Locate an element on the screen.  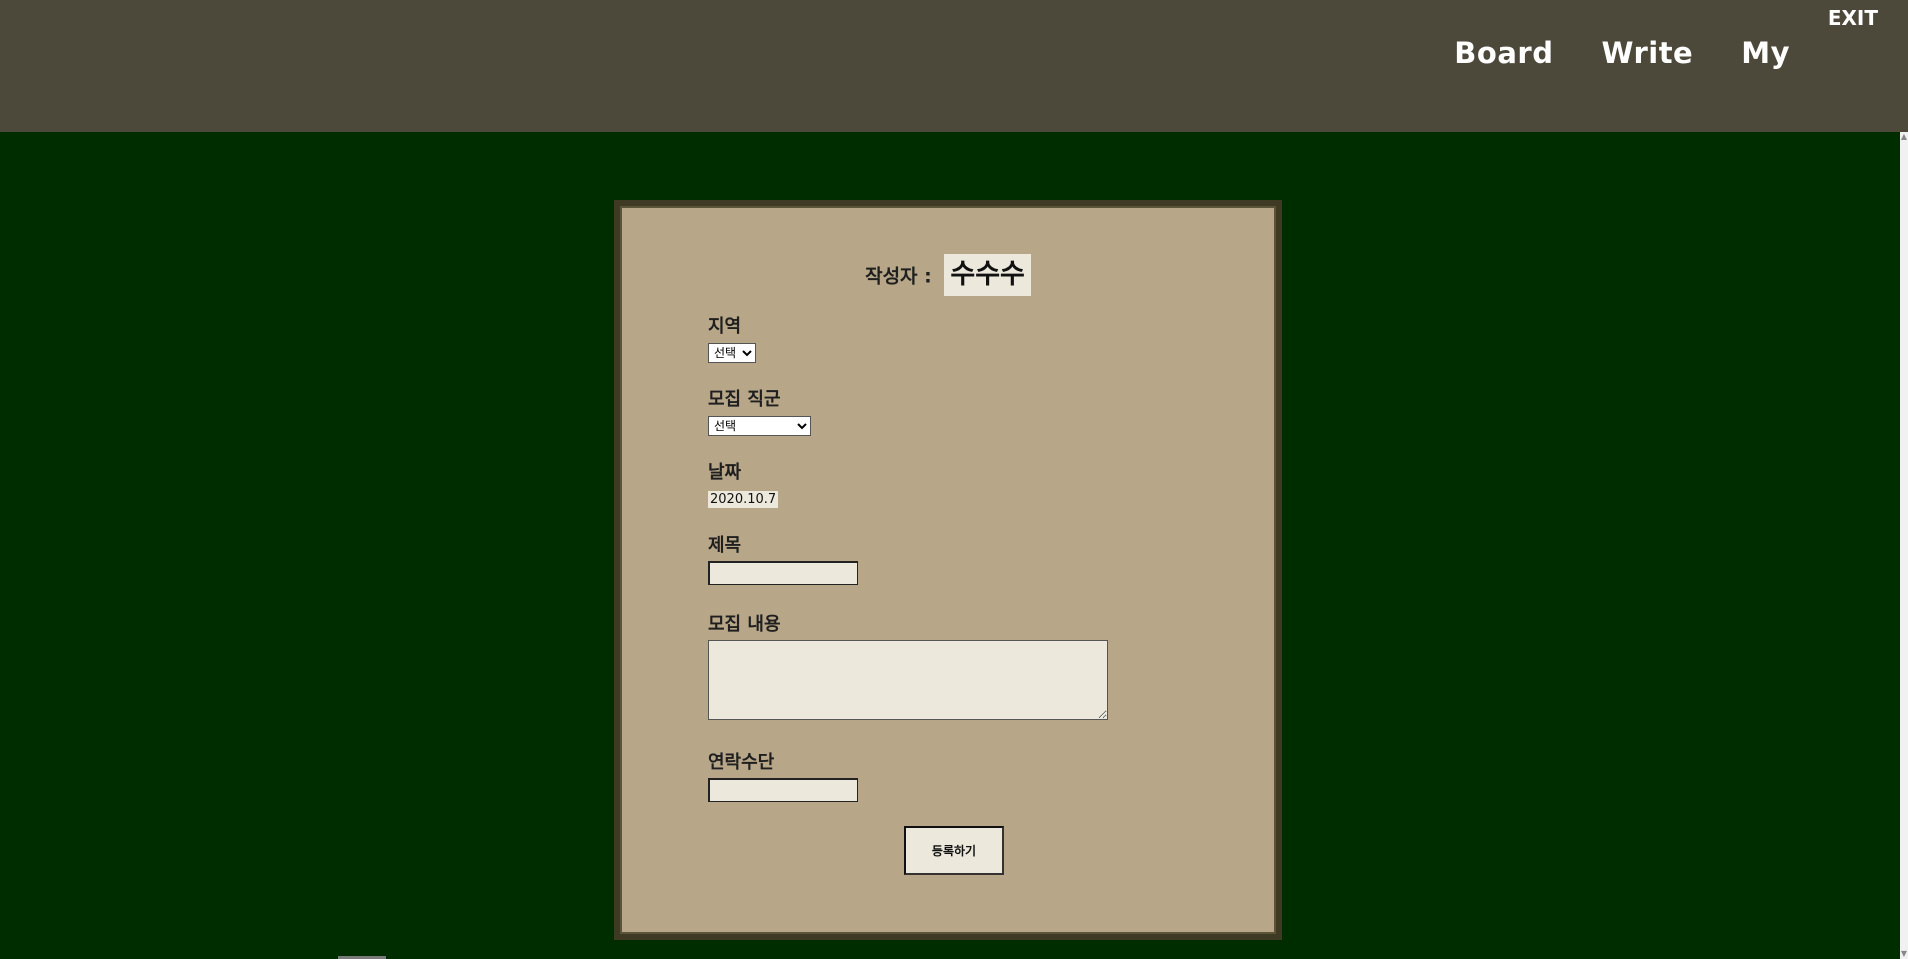
nav-my-link: My is located at coordinates (1765, 53).